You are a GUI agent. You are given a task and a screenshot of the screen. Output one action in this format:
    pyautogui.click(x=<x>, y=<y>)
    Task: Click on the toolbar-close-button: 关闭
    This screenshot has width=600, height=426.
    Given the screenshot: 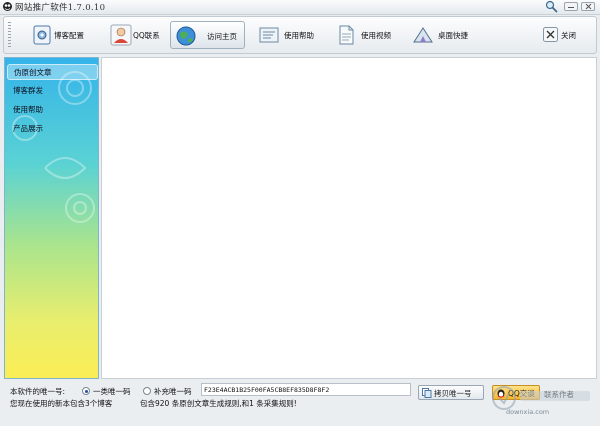 What is the action you would take?
    pyautogui.click(x=564, y=35)
    